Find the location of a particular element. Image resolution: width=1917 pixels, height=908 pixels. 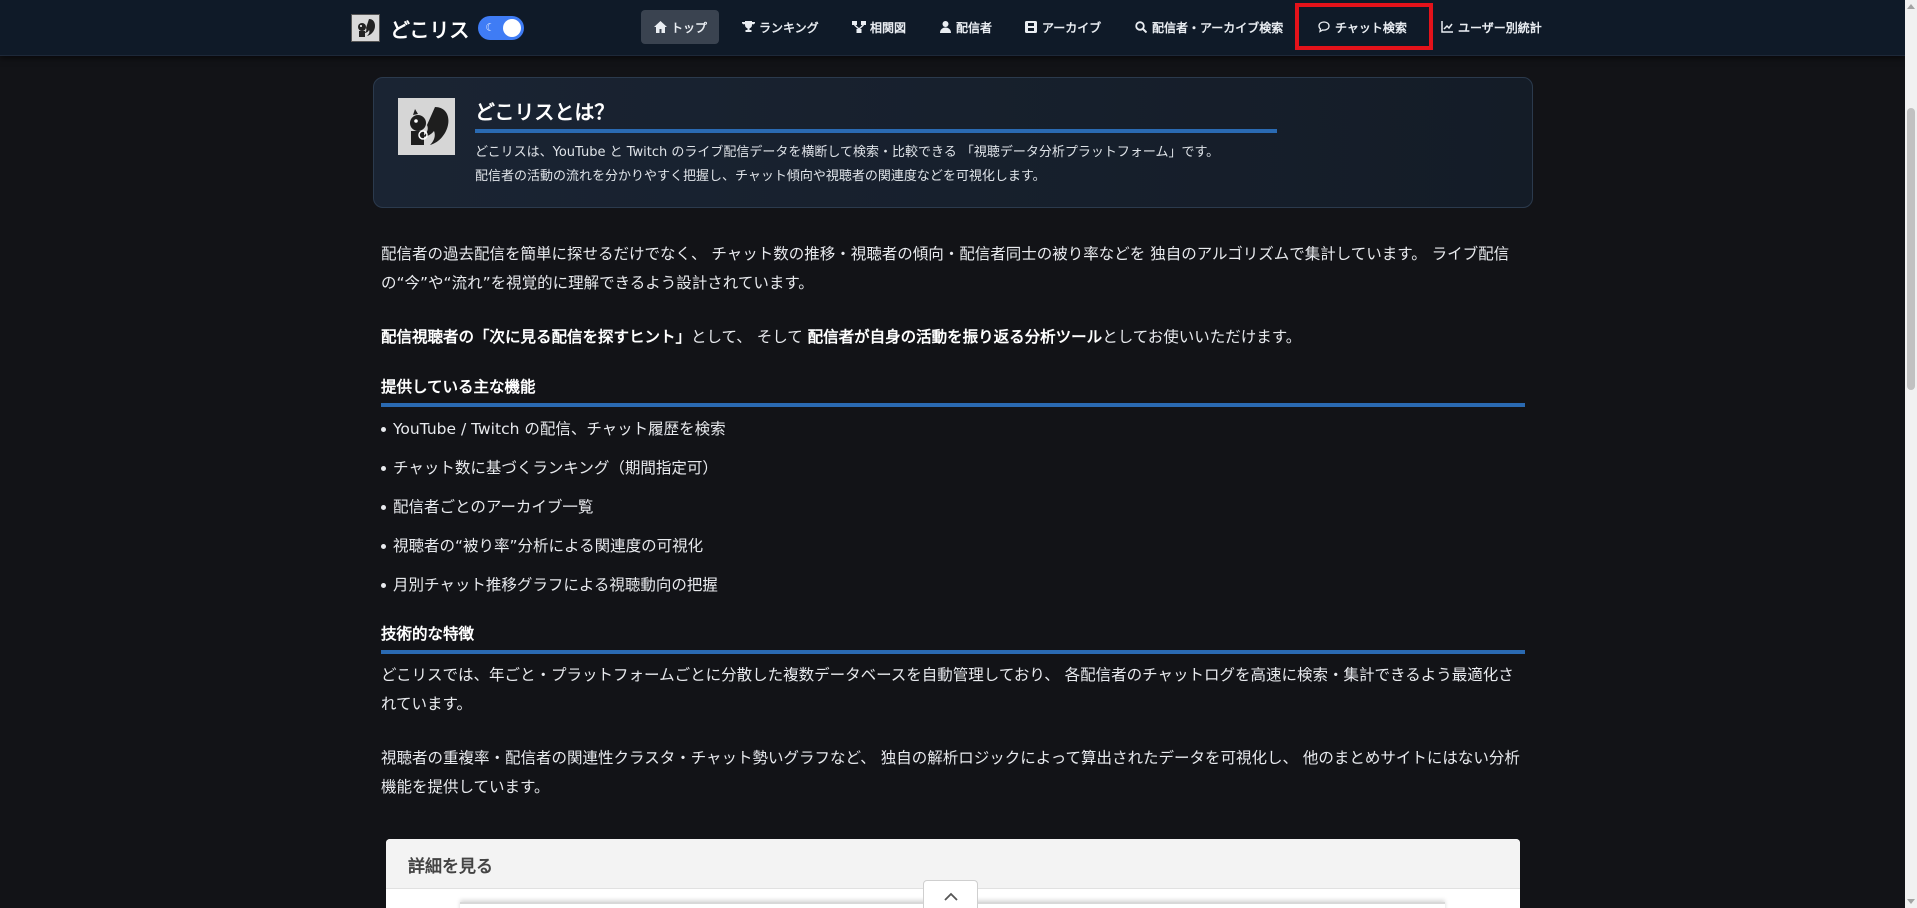

trophy-icon is located at coordinates (748, 27).